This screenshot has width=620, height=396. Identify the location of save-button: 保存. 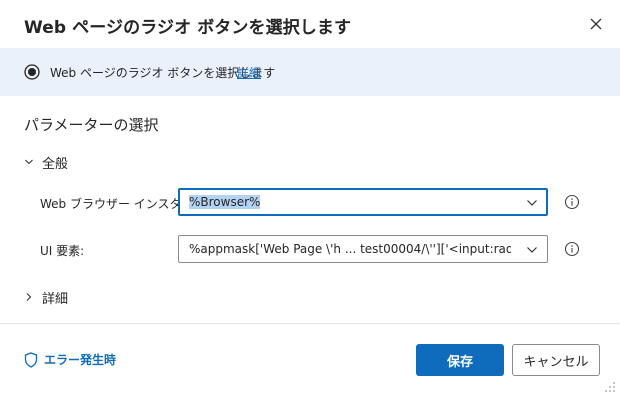
(460, 360).